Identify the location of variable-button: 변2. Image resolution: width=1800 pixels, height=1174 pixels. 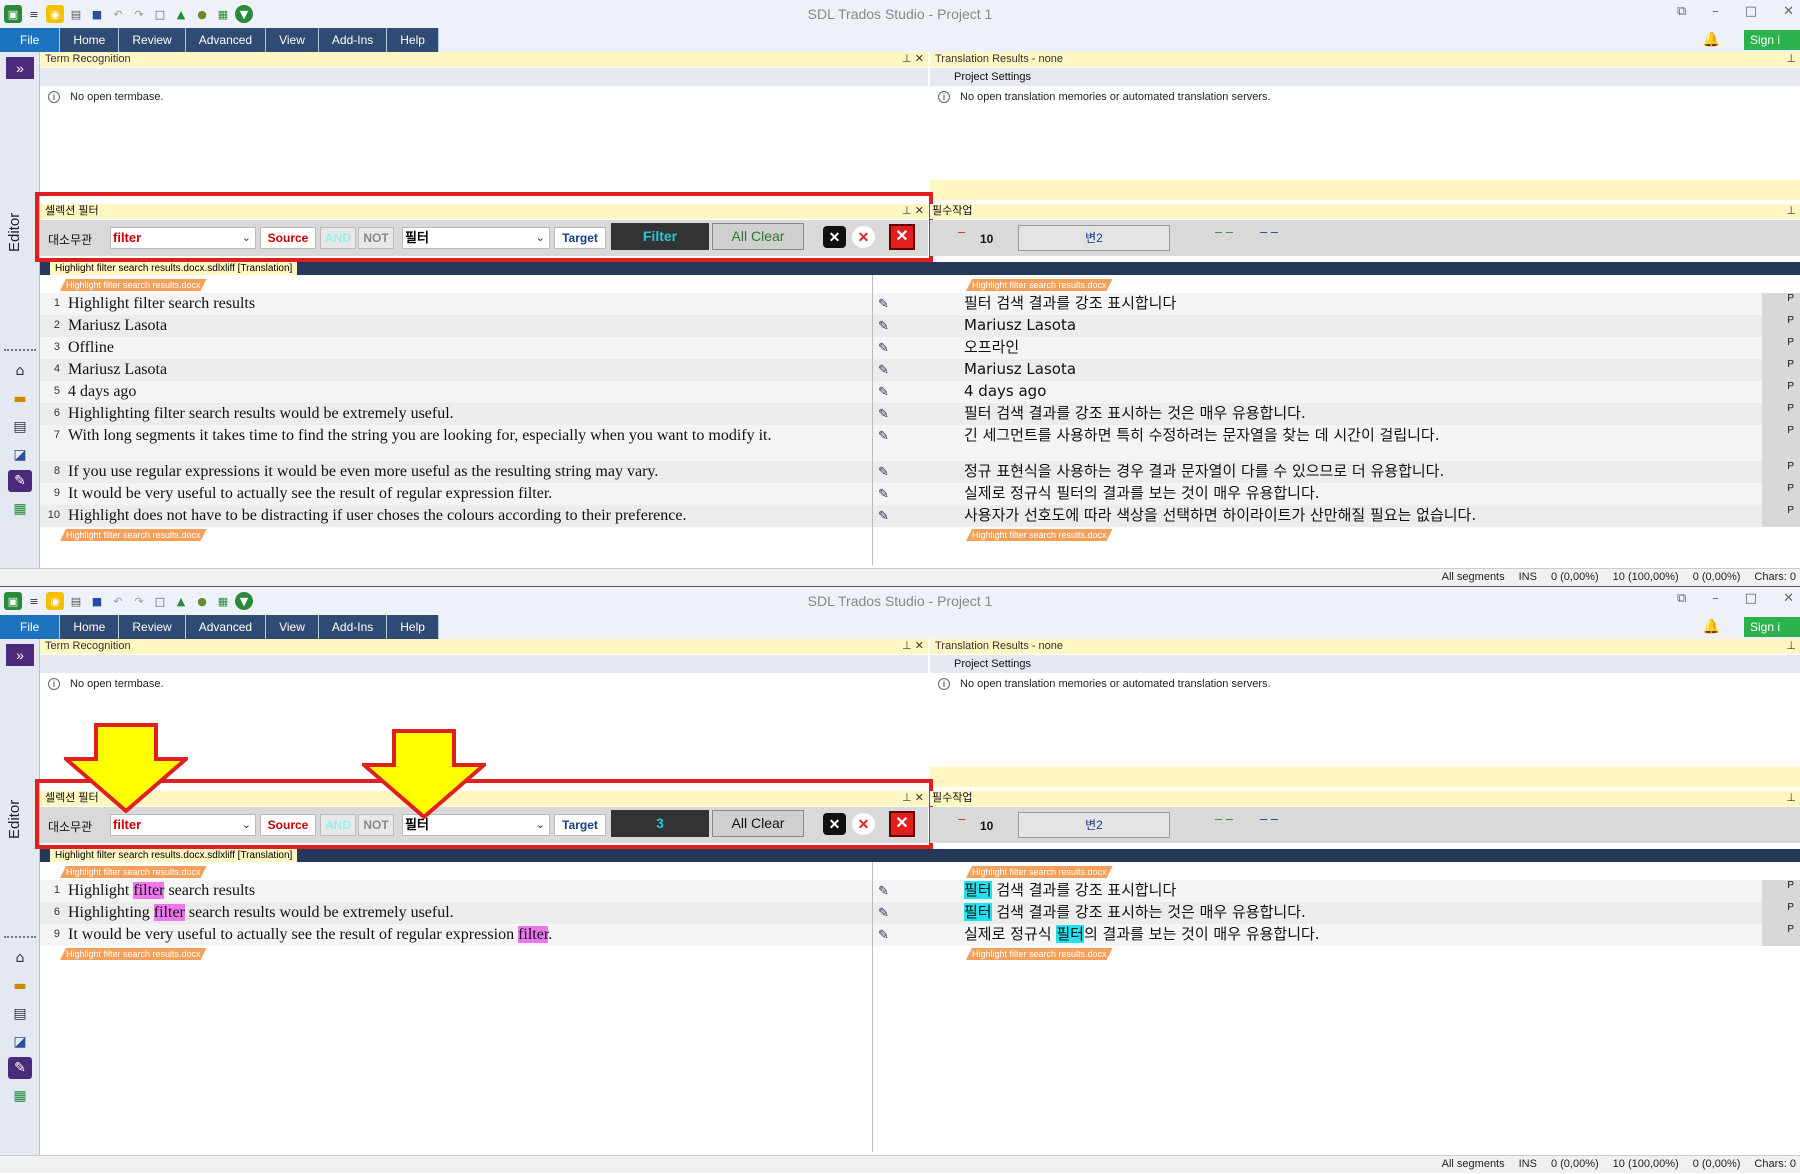
(1094, 825).